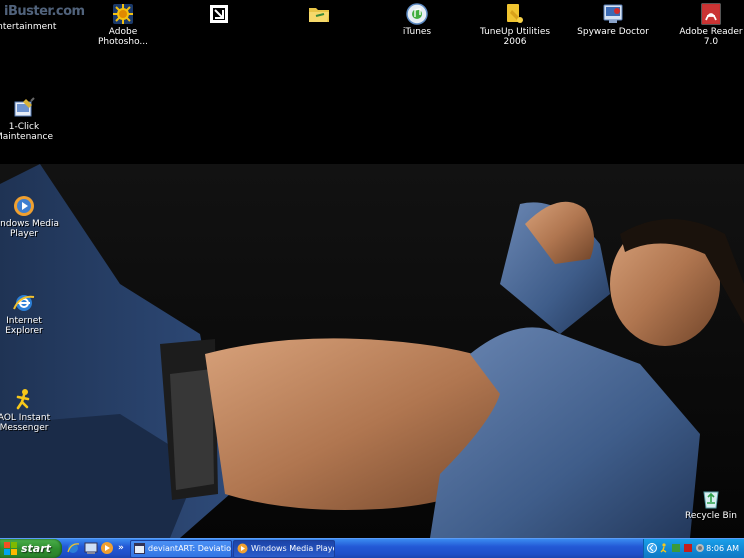  I want to click on start-button: start, so click(31, 548).